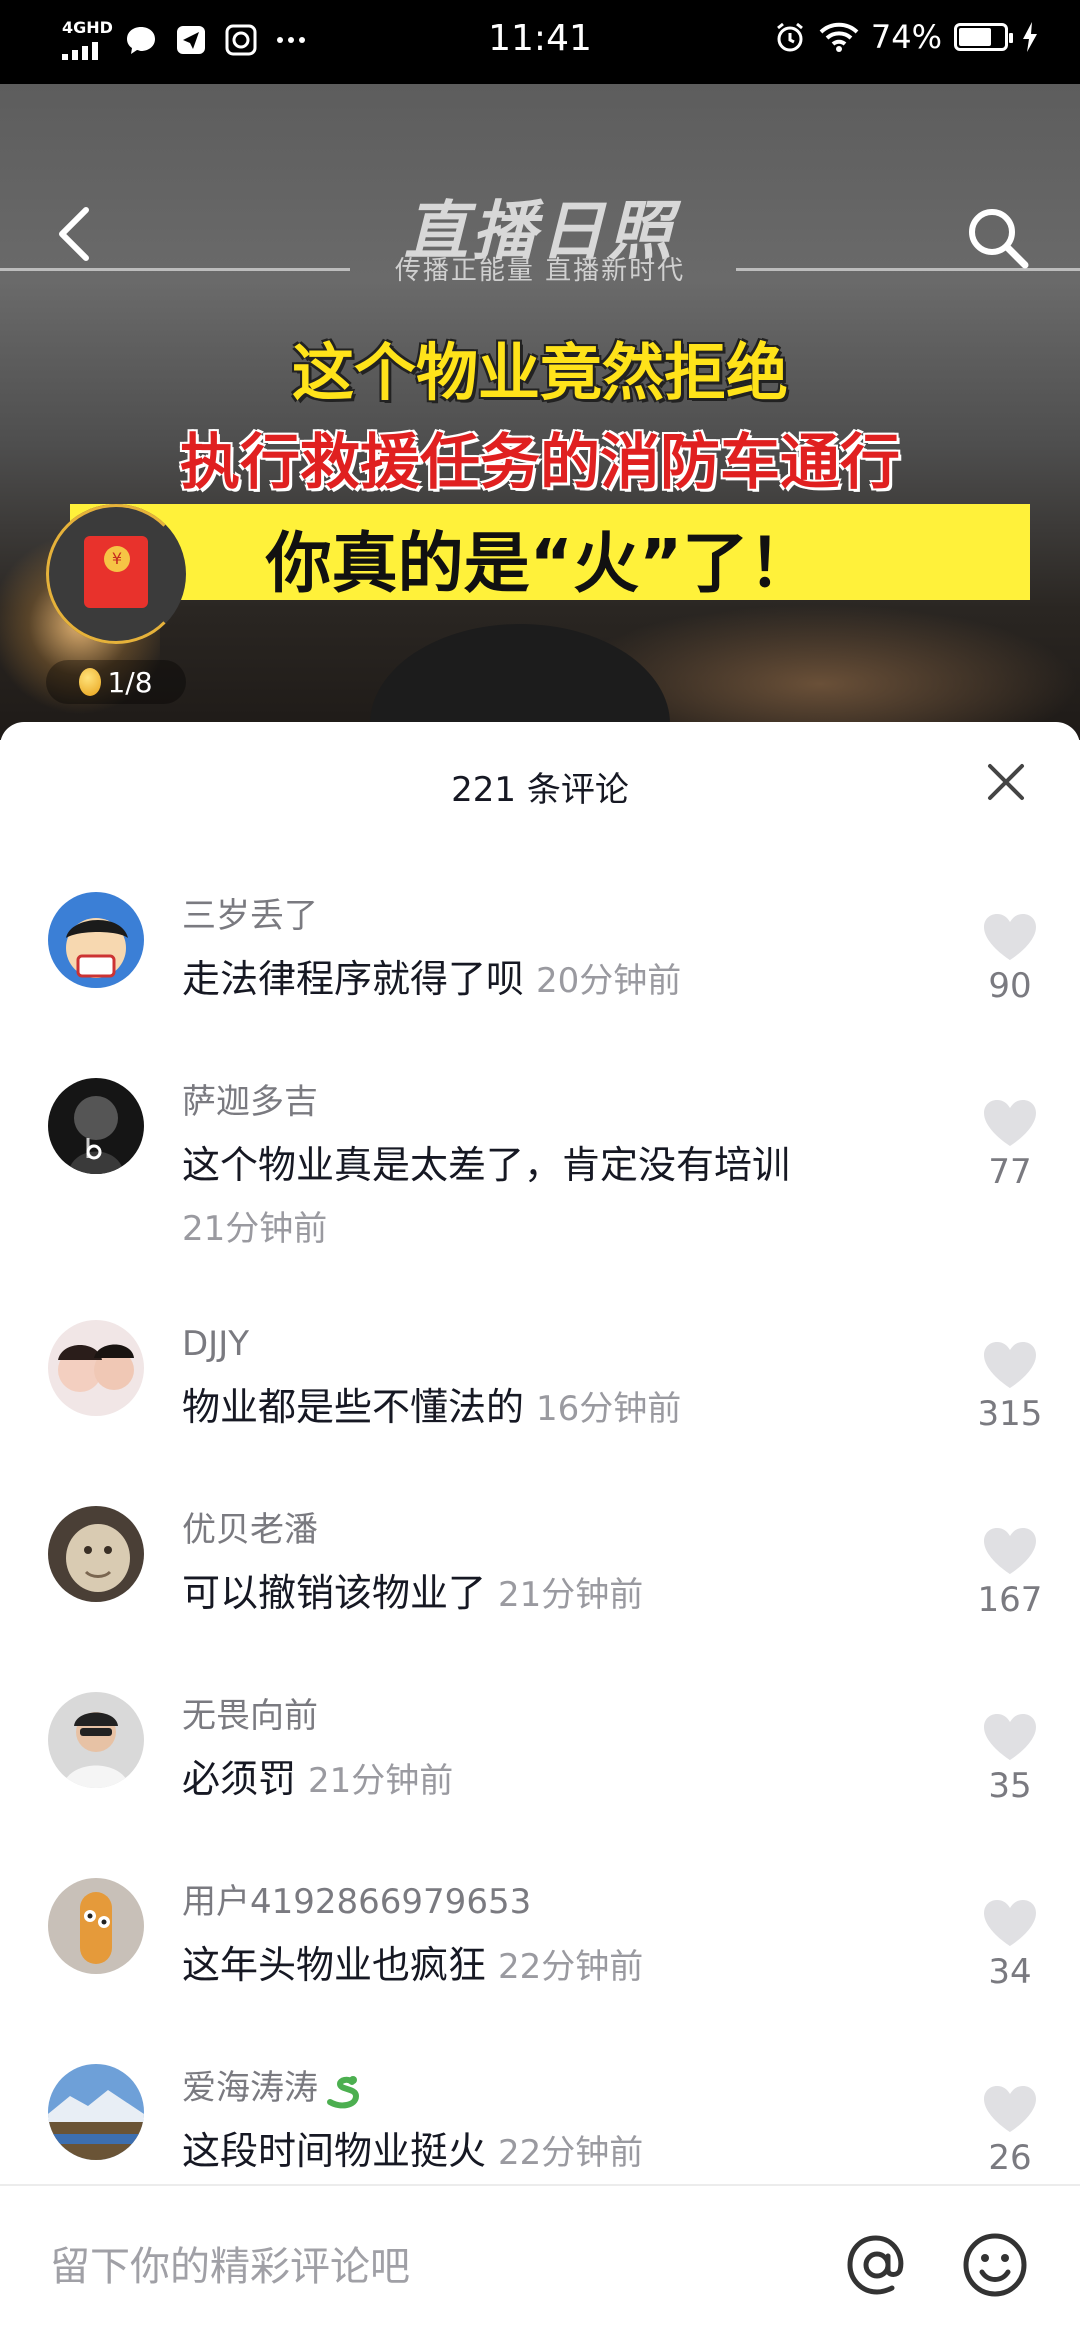 The height and width of the screenshot is (2342, 1080). I want to click on comment-time: 20分钟前, so click(609, 981).